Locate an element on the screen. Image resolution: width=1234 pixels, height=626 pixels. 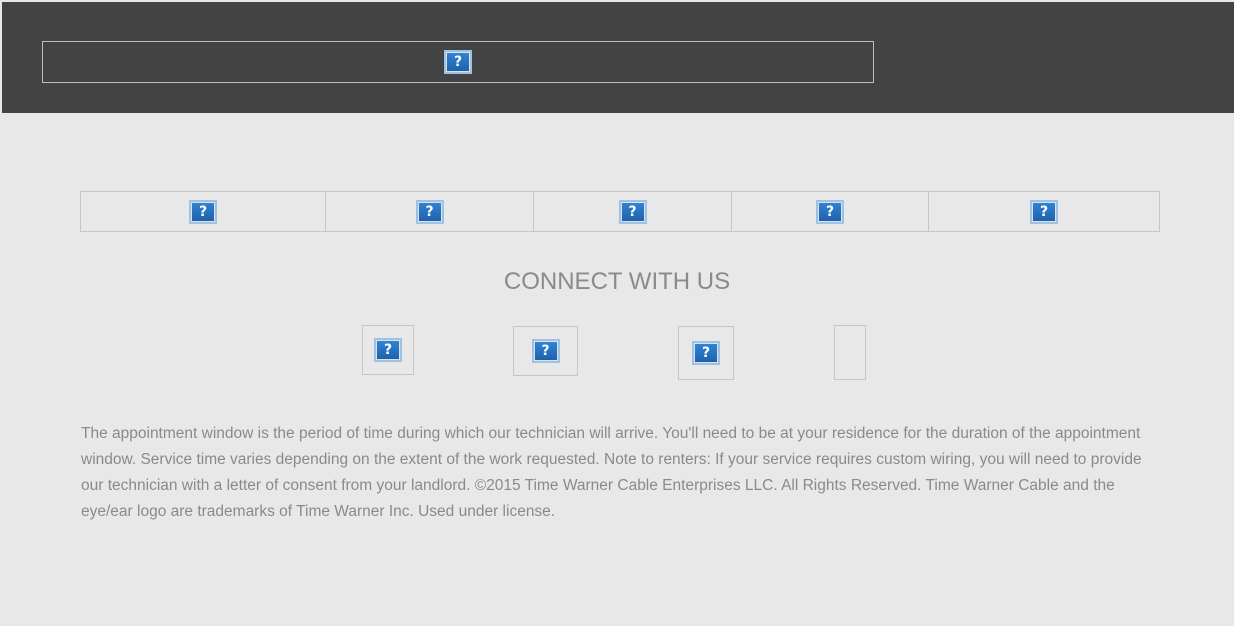
nav-bar: ? ? ? ? ? is located at coordinates (620, 211).